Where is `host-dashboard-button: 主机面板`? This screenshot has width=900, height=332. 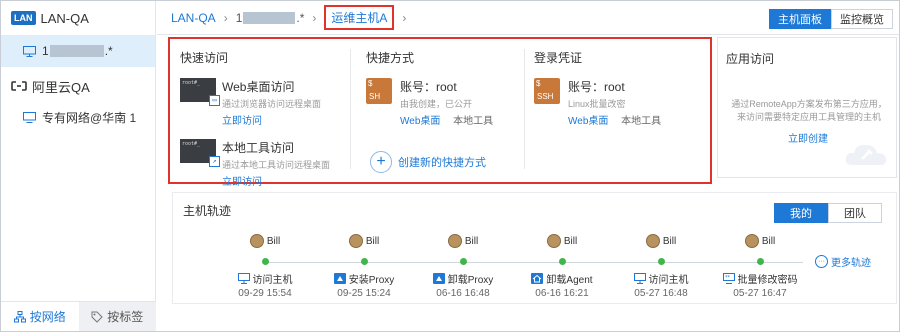
host-dashboard-button: 主机面板 is located at coordinates (800, 19).